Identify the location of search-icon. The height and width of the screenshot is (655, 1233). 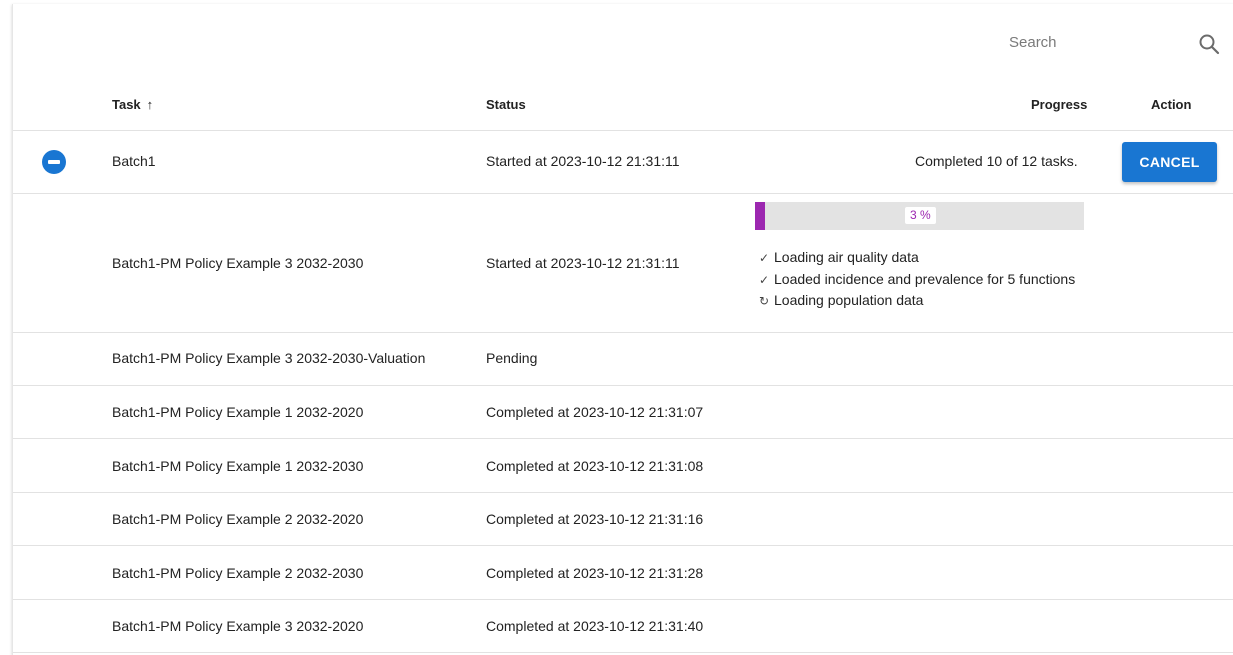
(1209, 44).